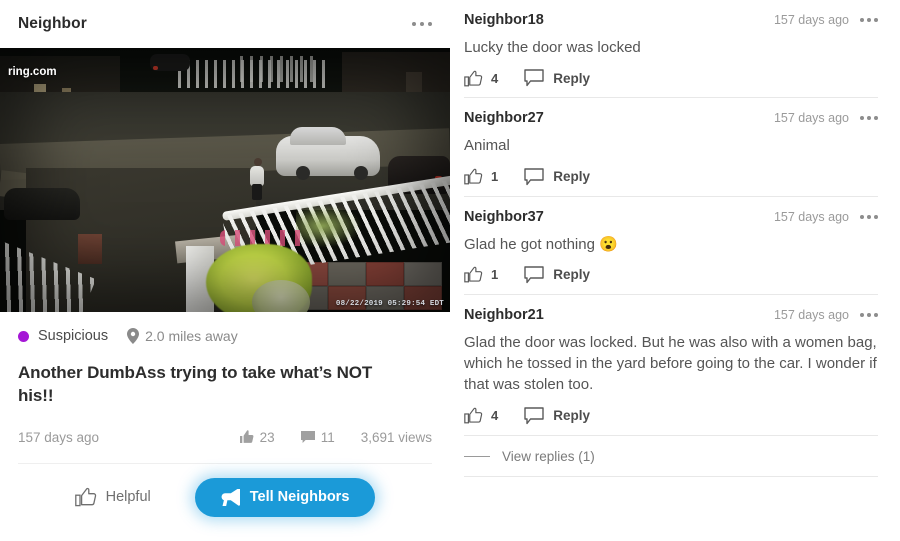 The image size is (900, 541). What do you see at coordinates (267, 437) in the screenshot?
I see `like-count: 23` at bounding box center [267, 437].